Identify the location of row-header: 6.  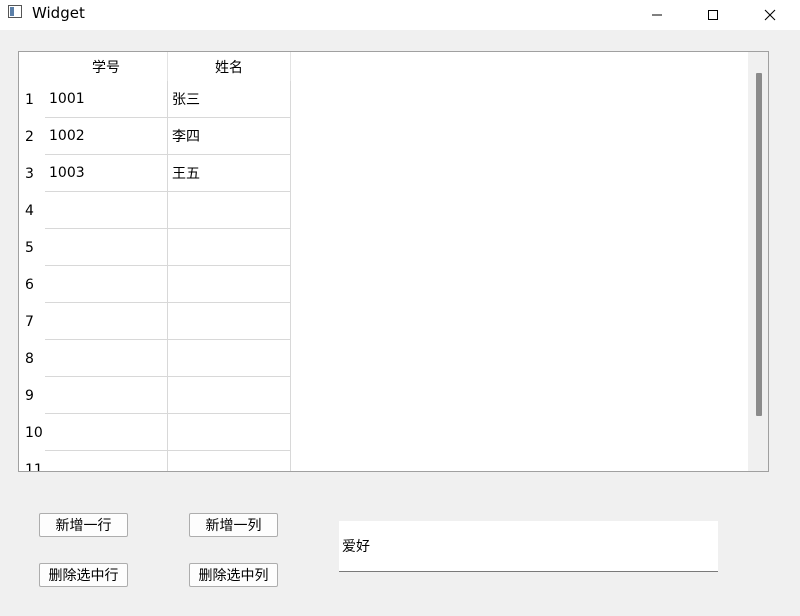
(32, 284).